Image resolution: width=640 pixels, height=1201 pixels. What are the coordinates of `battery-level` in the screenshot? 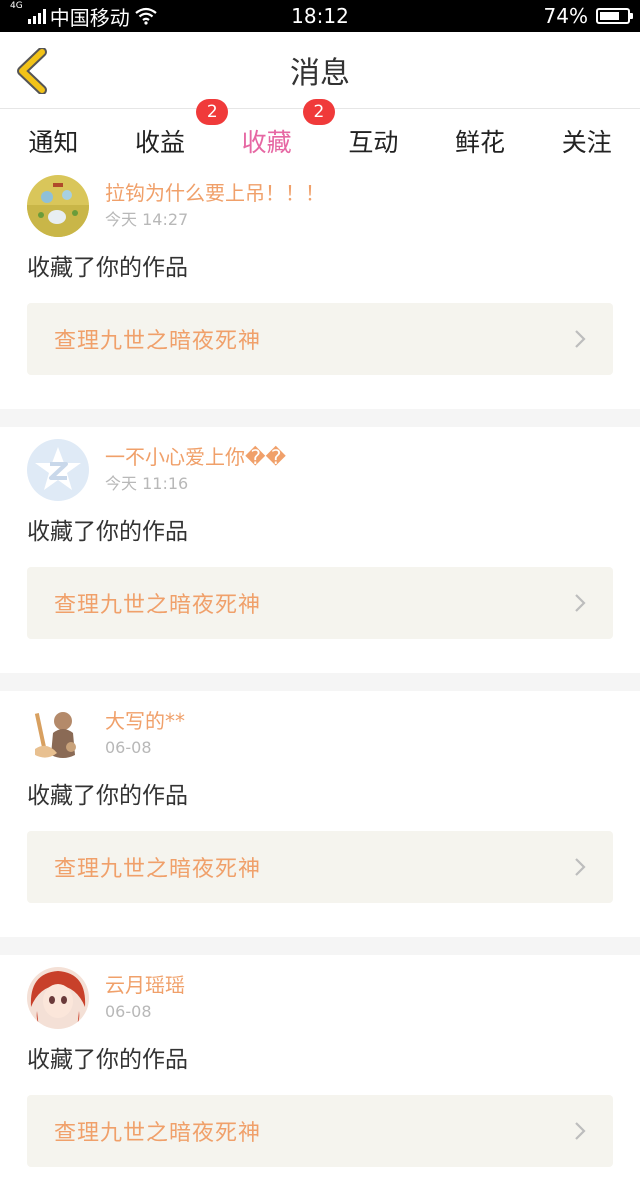 It's located at (609, 16).